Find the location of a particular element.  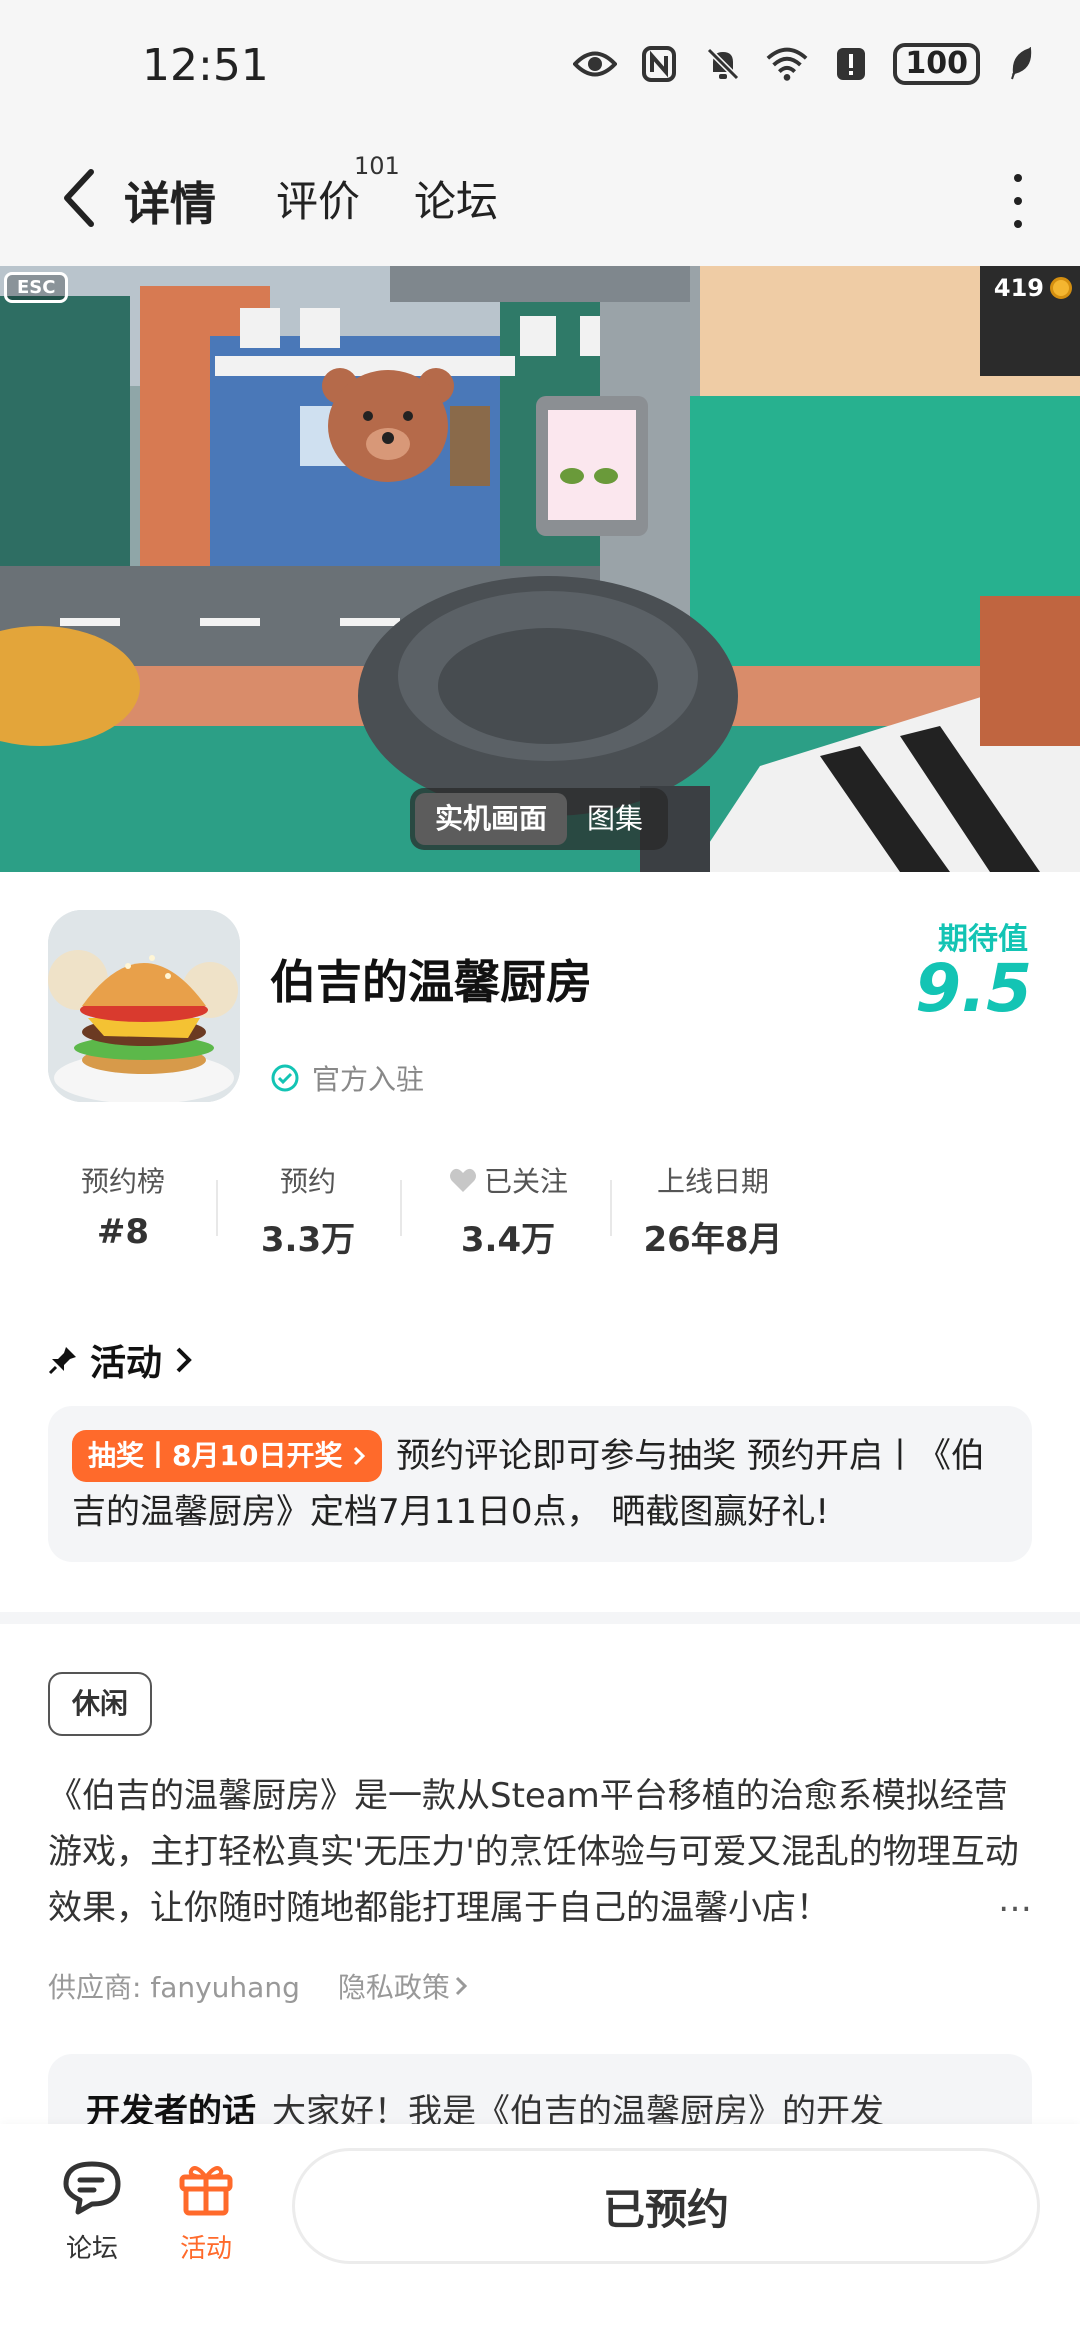

more-options-button is located at coordinates (1018, 201).